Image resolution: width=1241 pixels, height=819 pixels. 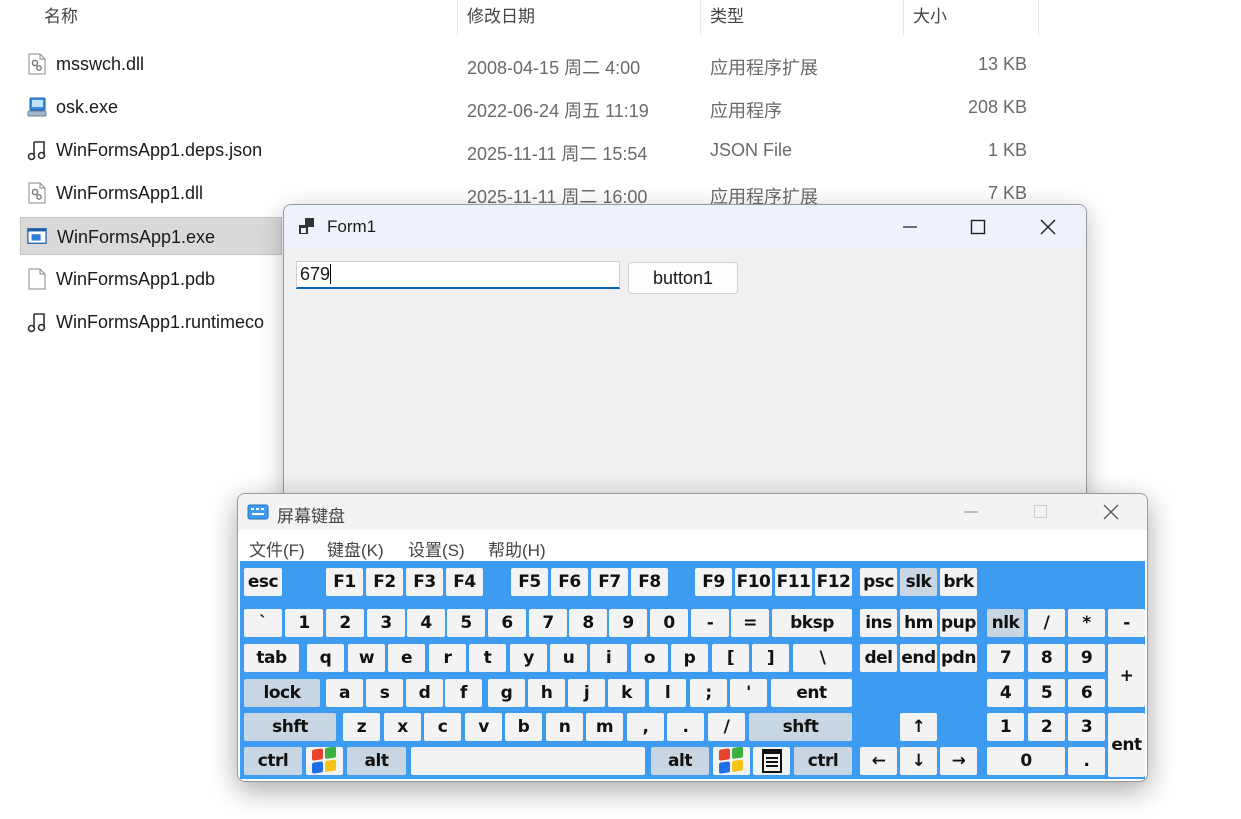 I want to click on key-esc: esc, so click(x=263, y=582).